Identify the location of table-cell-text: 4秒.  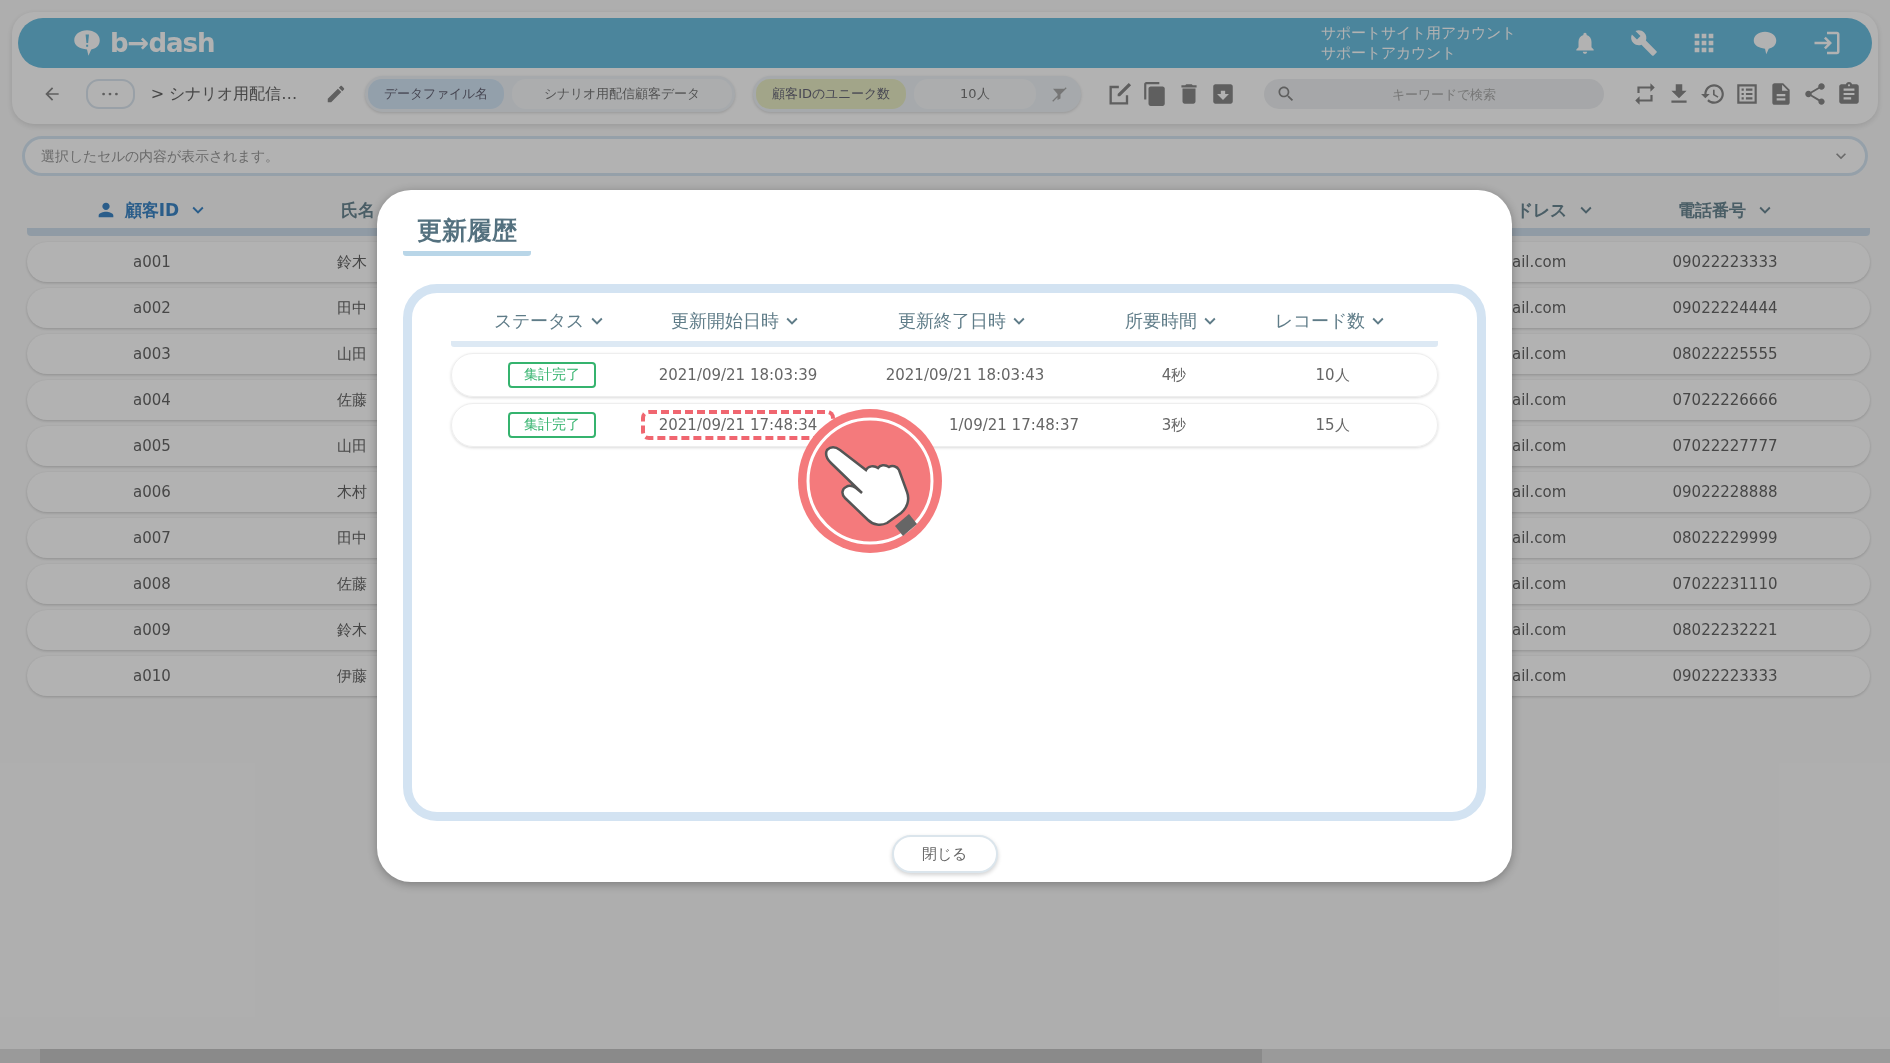
(1174, 375).